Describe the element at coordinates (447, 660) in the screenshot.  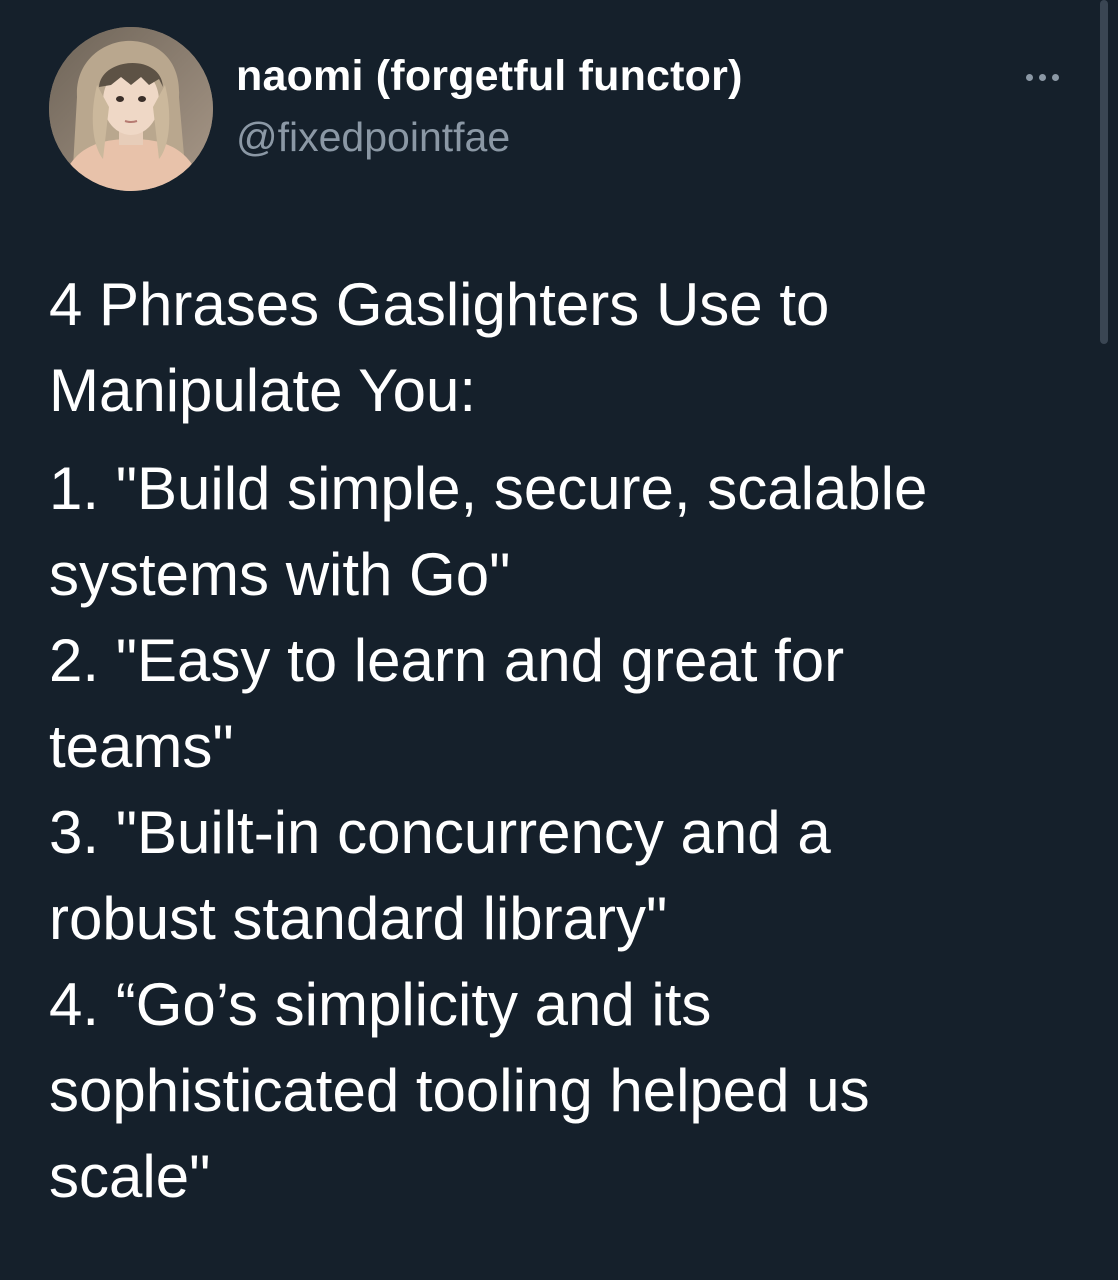
I see `tweet-text-line: 2. "Easy to learn and great for` at that location.